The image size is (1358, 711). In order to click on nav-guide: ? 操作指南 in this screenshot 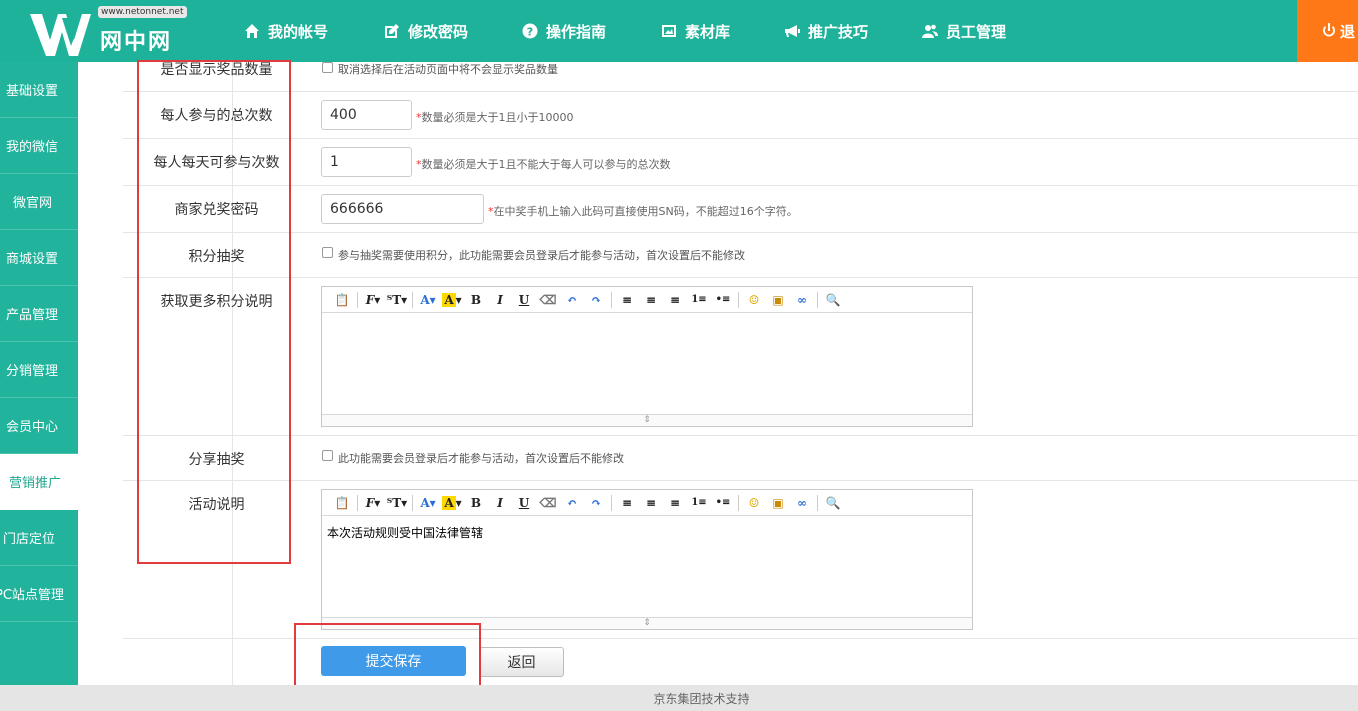, I will do `click(564, 31)`.